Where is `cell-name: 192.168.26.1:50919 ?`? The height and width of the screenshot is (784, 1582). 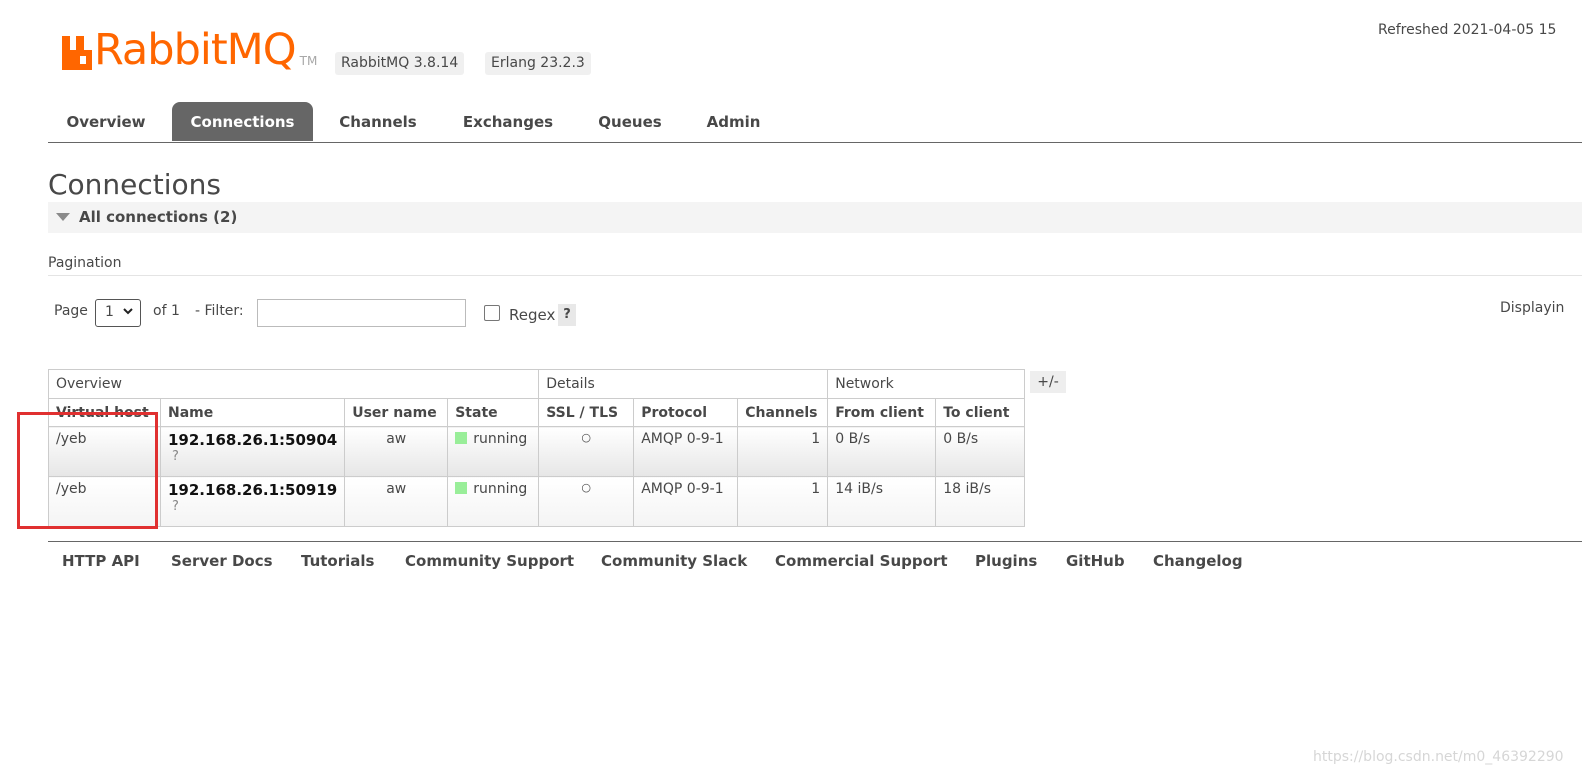 cell-name: 192.168.26.1:50919 ? is located at coordinates (252, 501).